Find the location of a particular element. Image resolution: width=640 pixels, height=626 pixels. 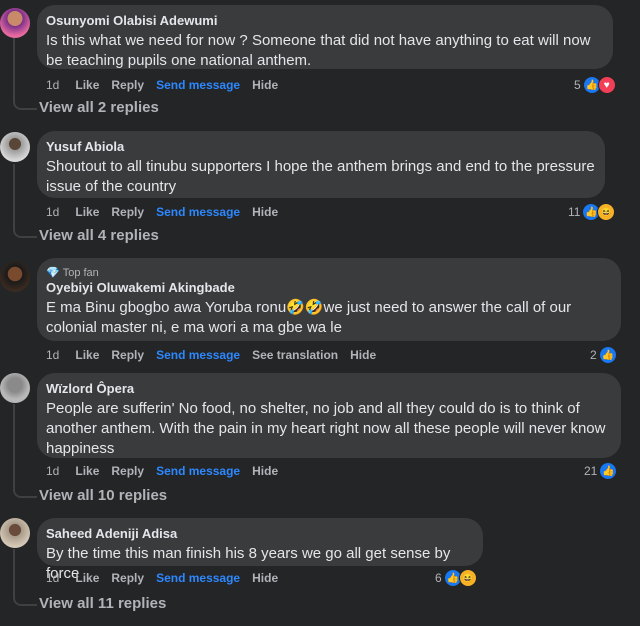

view-replies-label: View all 4 replies is located at coordinates (99, 235).